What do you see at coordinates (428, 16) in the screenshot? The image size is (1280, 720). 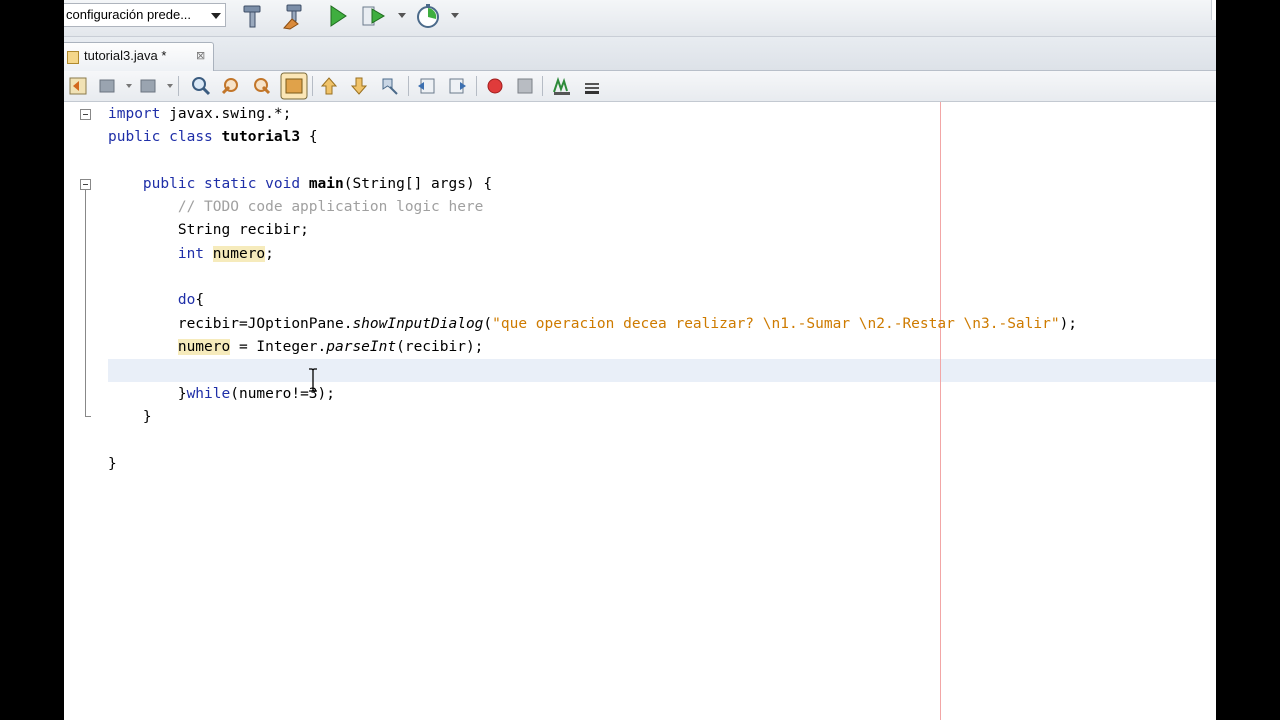 I see `profile-icon` at bounding box center [428, 16].